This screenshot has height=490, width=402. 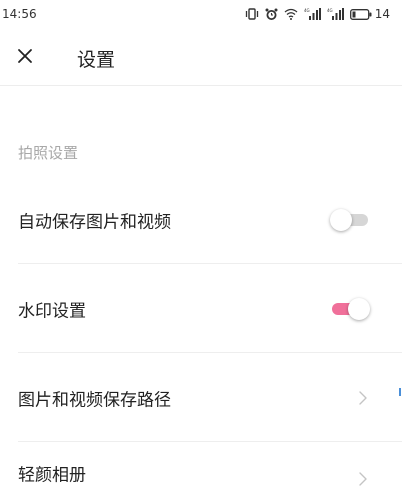 What do you see at coordinates (291, 14) in the screenshot?
I see `wifi-icon` at bounding box center [291, 14].